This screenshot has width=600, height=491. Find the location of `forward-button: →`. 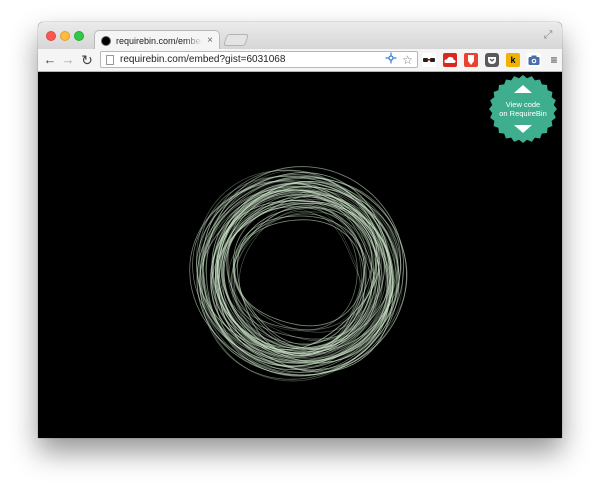

forward-button: → is located at coordinates (68, 60).